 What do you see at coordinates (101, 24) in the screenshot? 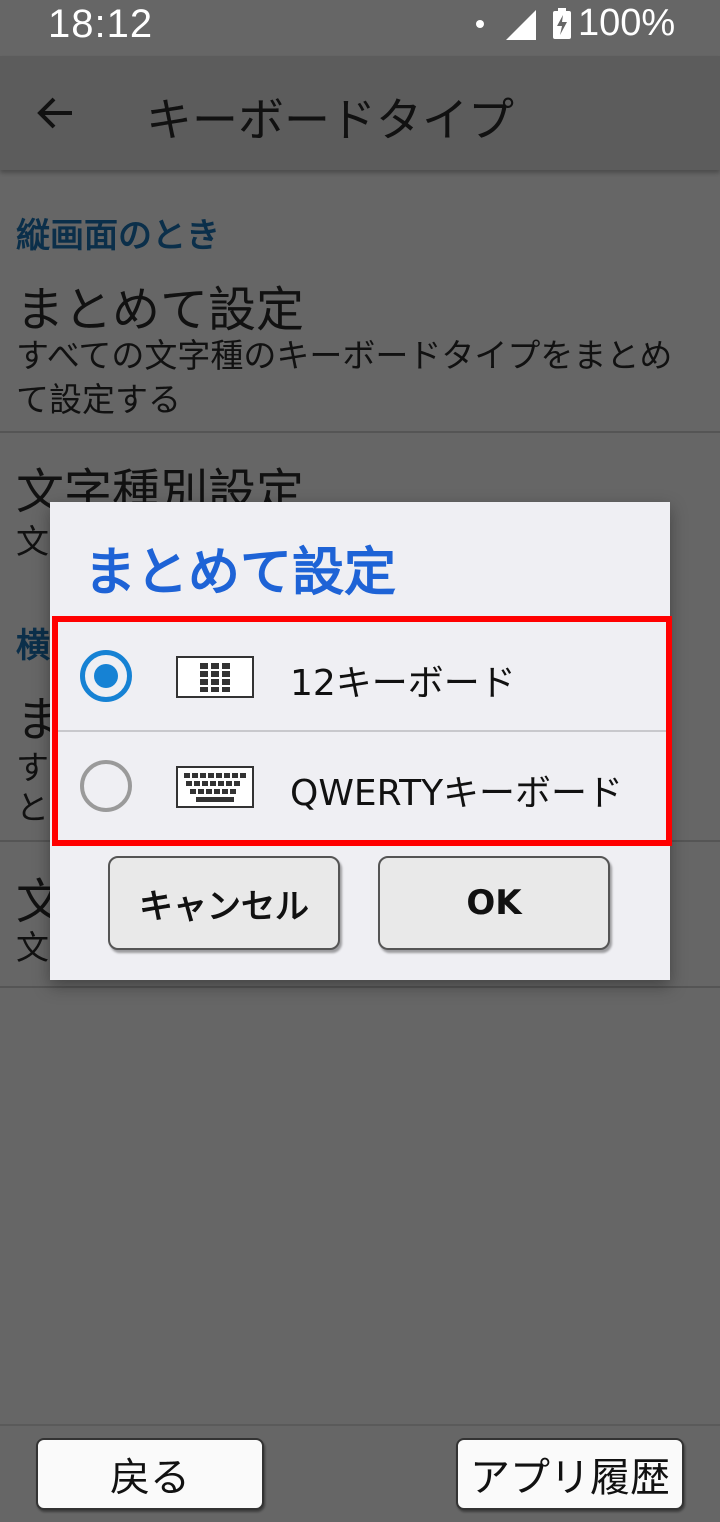
I see `status-time: 18:12` at bounding box center [101, 24].